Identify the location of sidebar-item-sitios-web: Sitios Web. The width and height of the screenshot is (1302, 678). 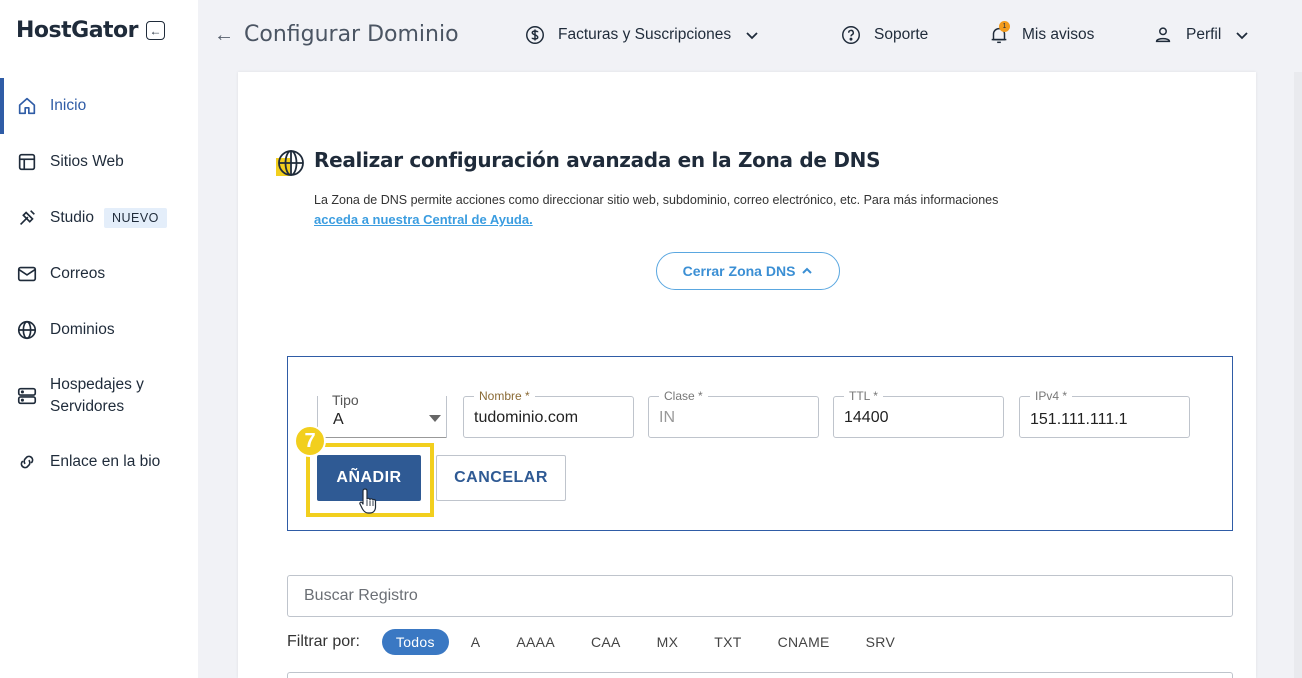
(99, 162).